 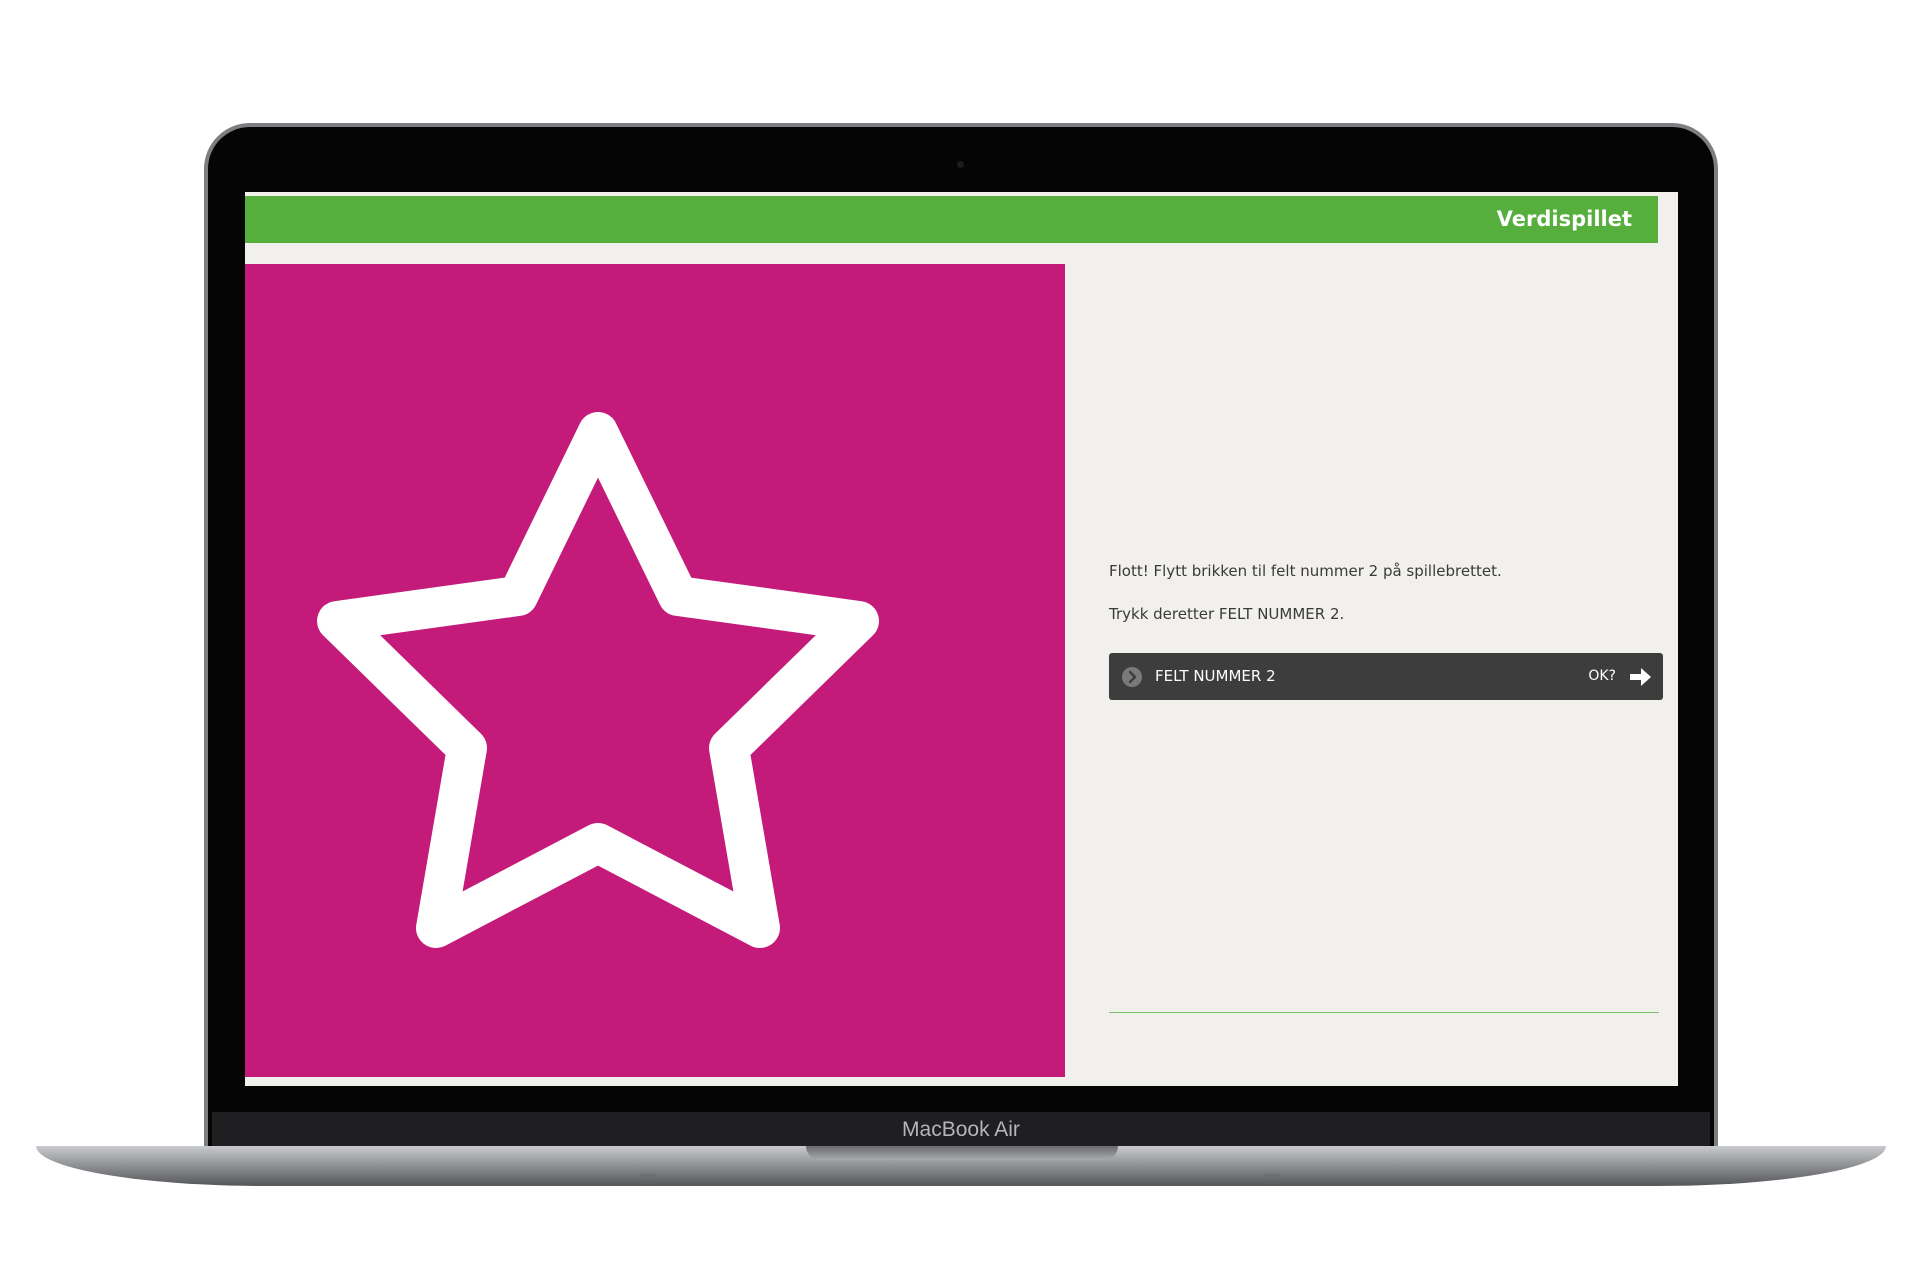 What do you see at coordinates (1640, 677) in the screenshot?
I see `arrow-right-icon` at bounding box center [1640, 677].